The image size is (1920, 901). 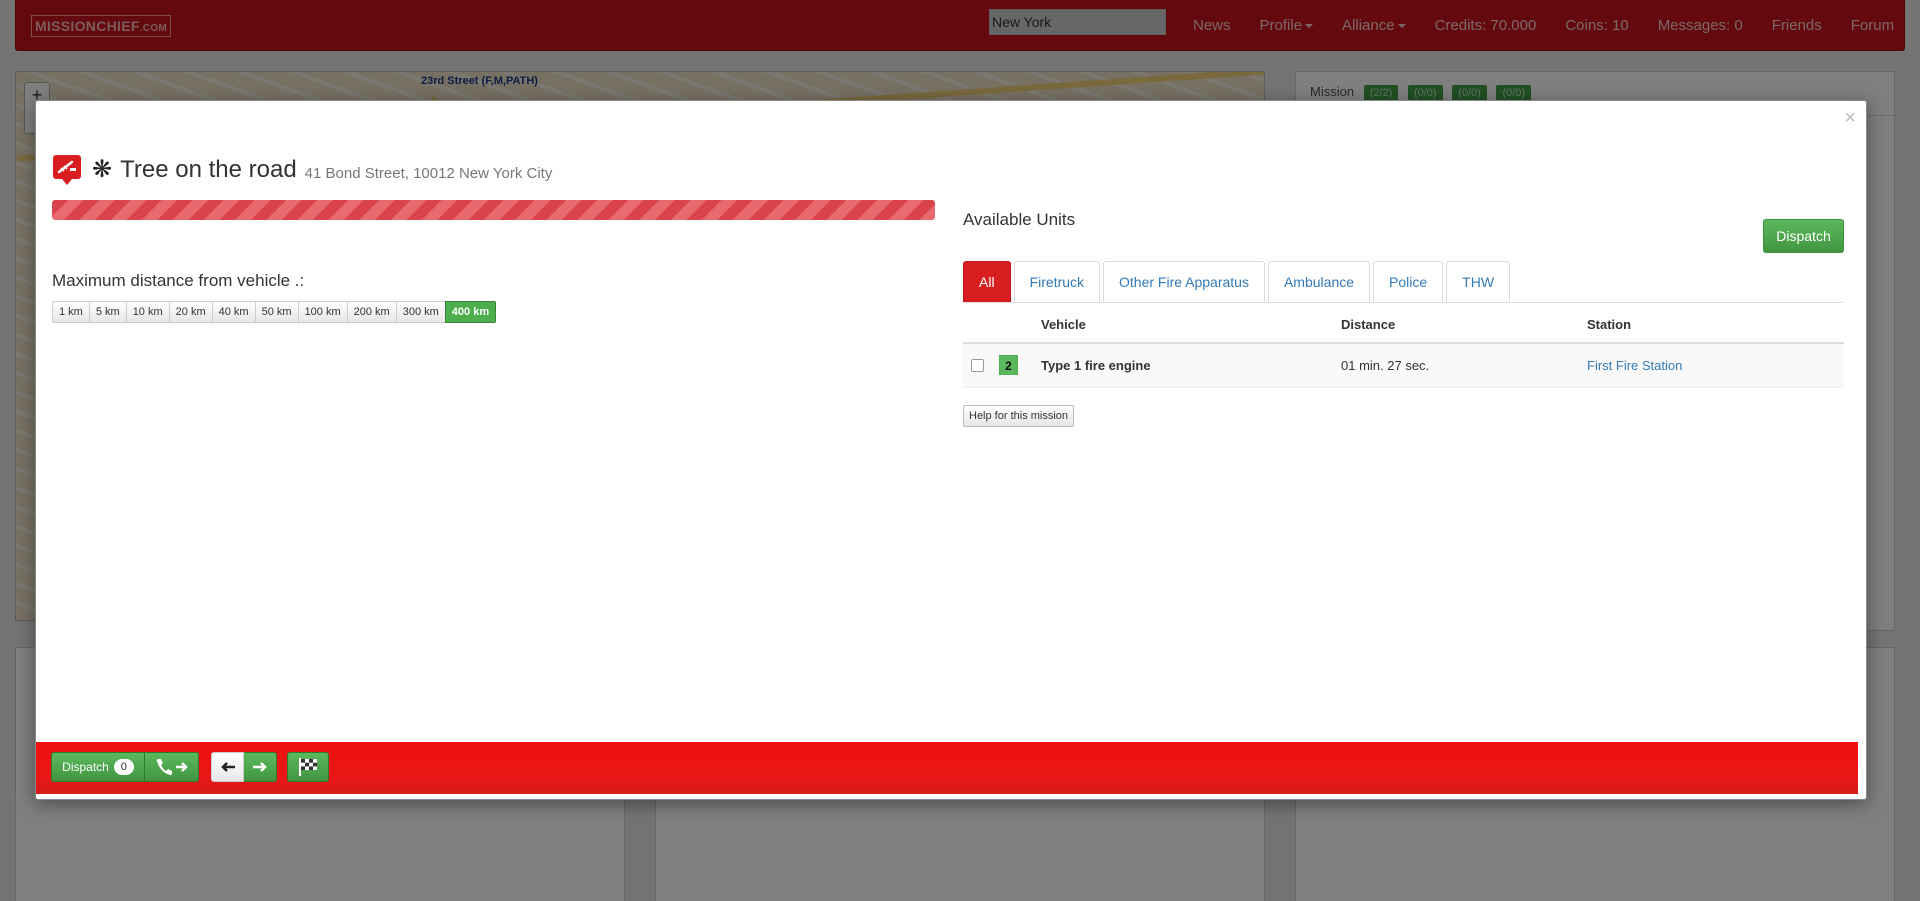 I want to click on col-station: Station, so click(x=1715, y=325).